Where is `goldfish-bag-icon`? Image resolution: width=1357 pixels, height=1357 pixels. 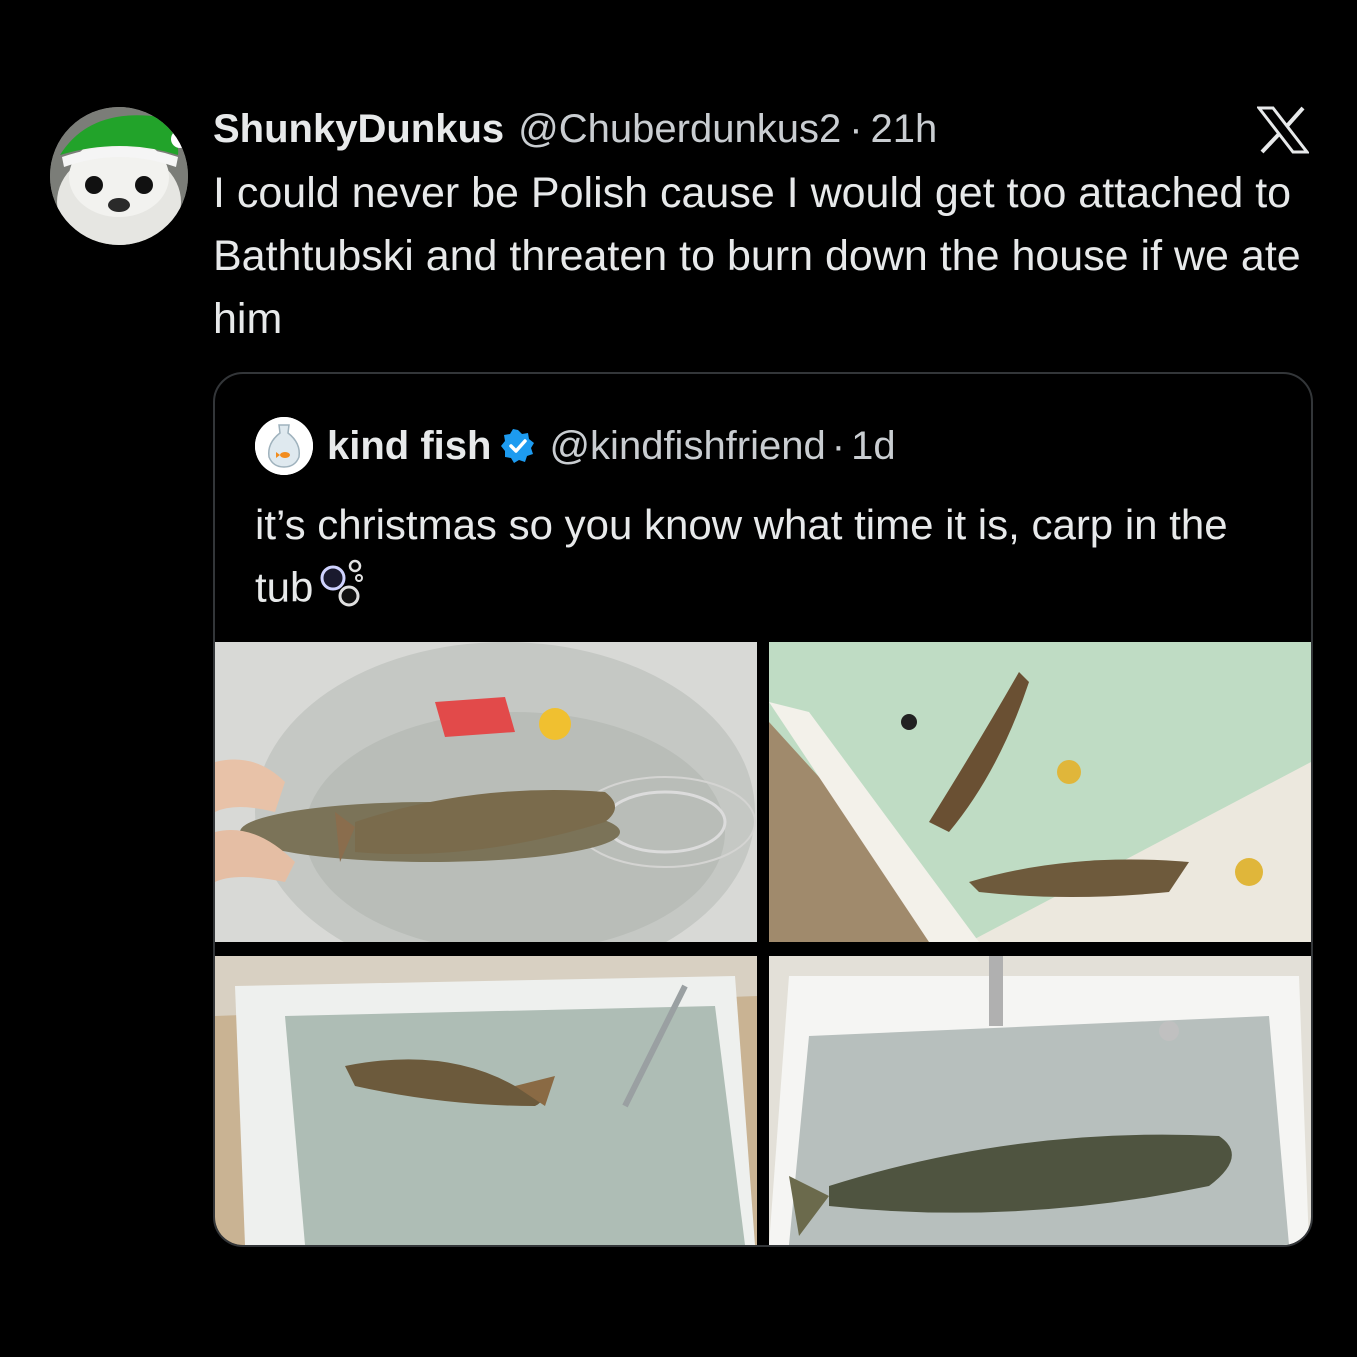
goldfish-bag-icon is located at coordinates (284, 446).